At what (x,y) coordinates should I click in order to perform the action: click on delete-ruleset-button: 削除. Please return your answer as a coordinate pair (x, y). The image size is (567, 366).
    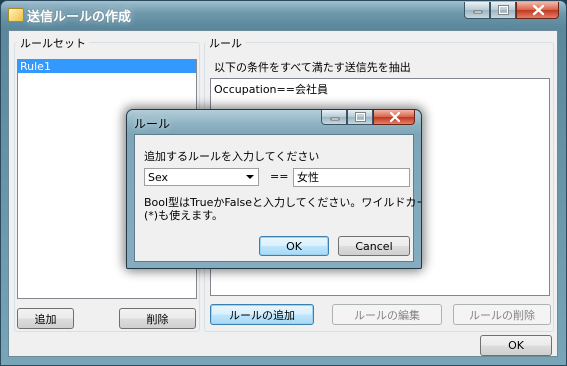
    Looking at the image, I should click on (157, 318).